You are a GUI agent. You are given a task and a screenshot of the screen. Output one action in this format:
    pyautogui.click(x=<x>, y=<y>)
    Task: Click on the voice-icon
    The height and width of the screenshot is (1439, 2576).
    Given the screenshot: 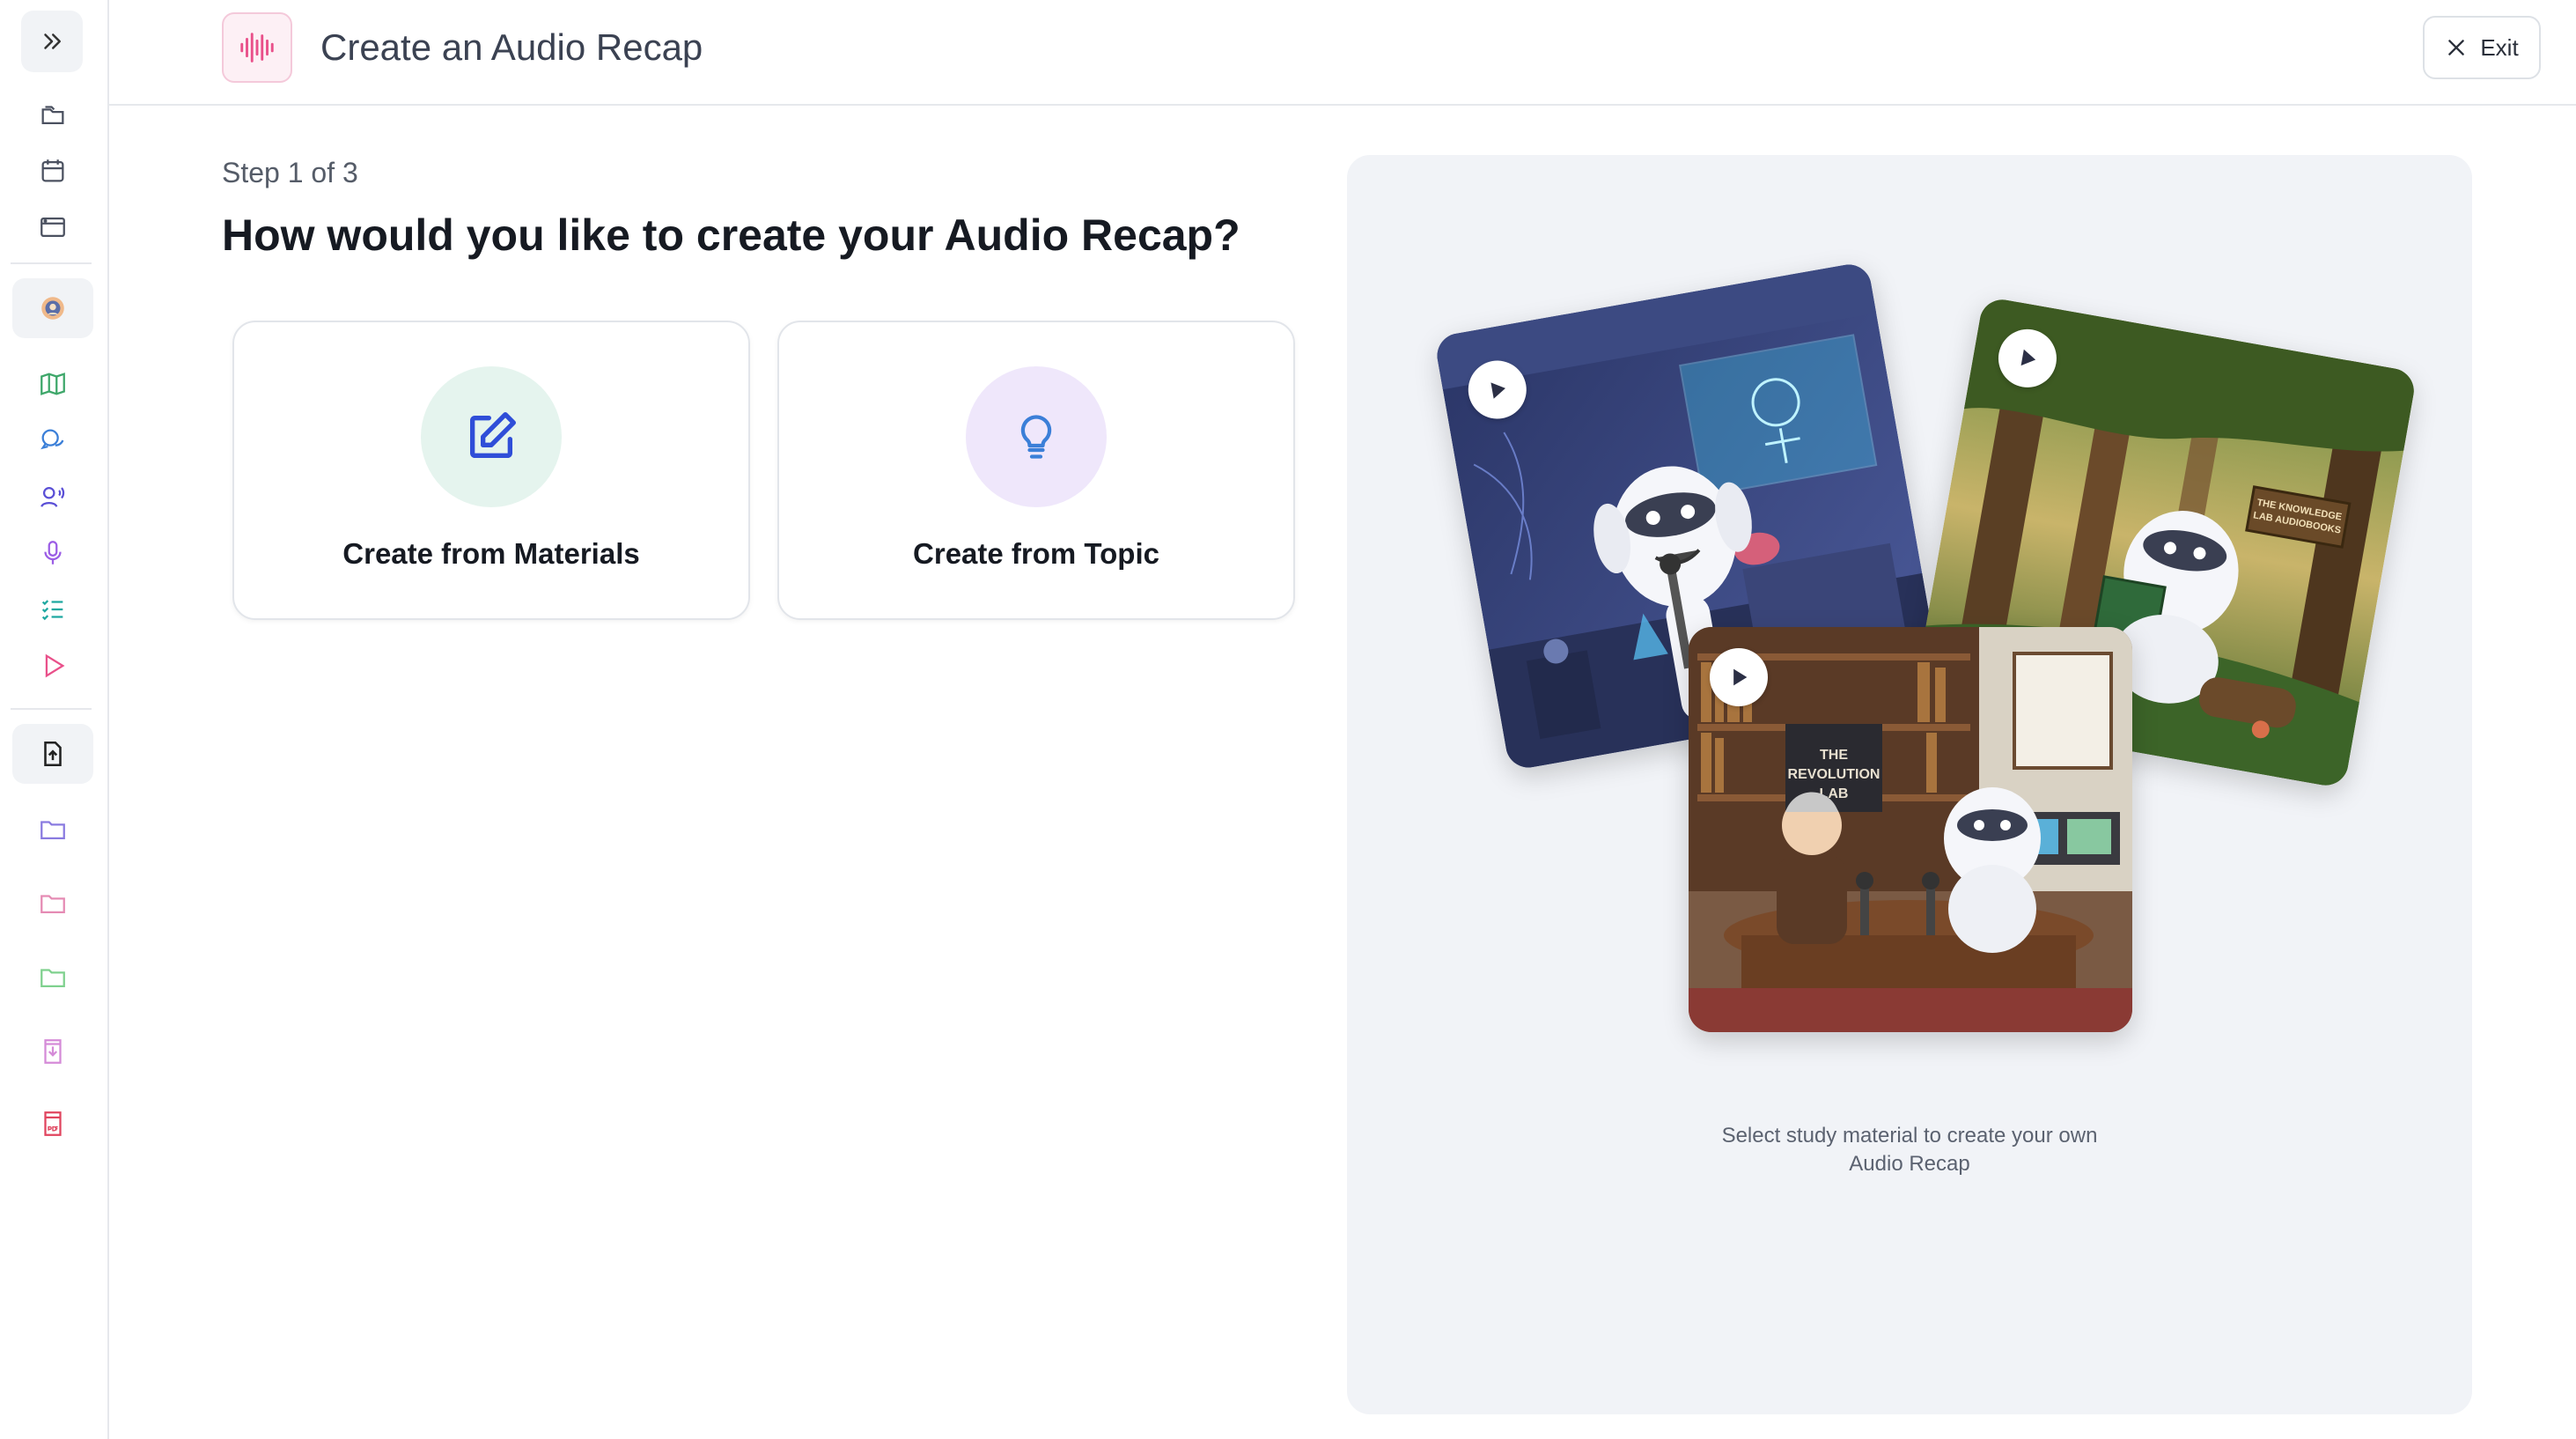 What is the action you would take?
    pyautogui.click(x=53, y=496)
    